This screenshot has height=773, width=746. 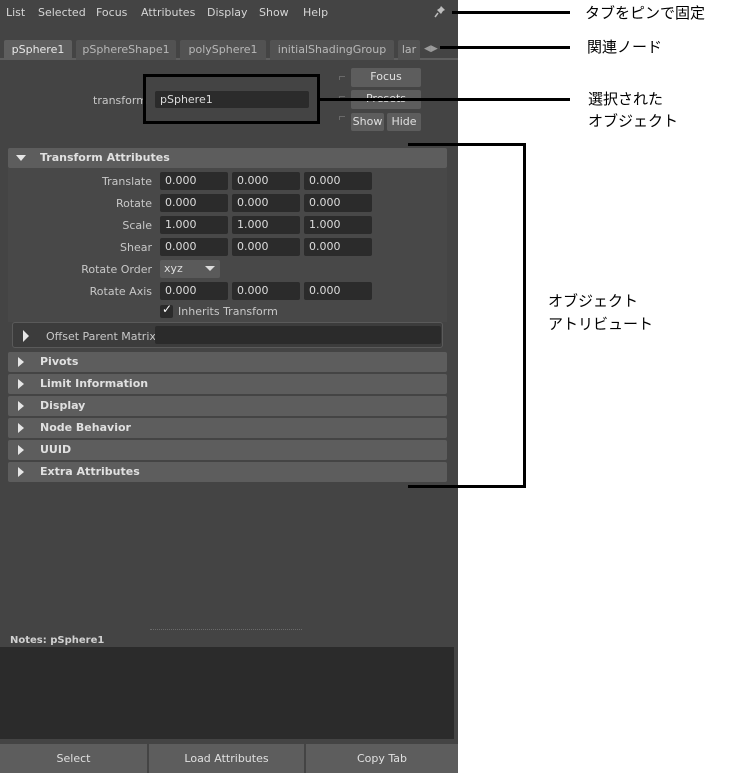 I want to click on notes-textarea, so click(x=227, y=693).